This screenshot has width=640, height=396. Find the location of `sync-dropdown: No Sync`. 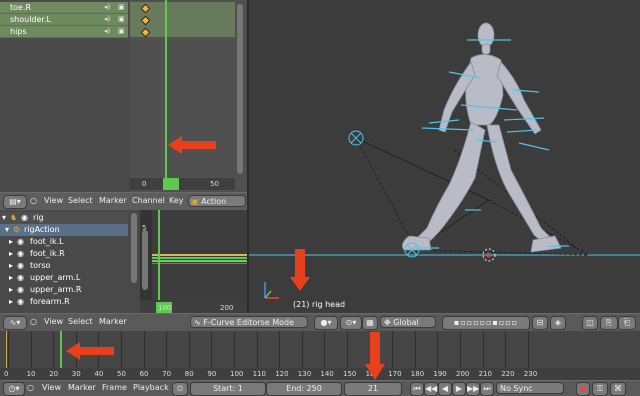

sync-dropdown: No Sync is located at coordinates (530, 388).